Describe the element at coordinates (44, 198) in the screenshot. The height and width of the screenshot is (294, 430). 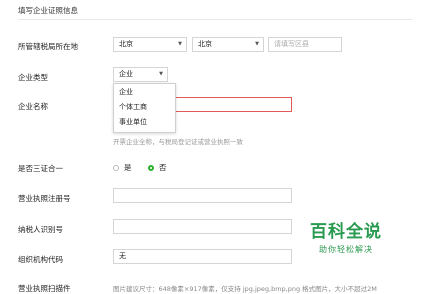
I see `business-license-label: 营业执照注册号` at that location.